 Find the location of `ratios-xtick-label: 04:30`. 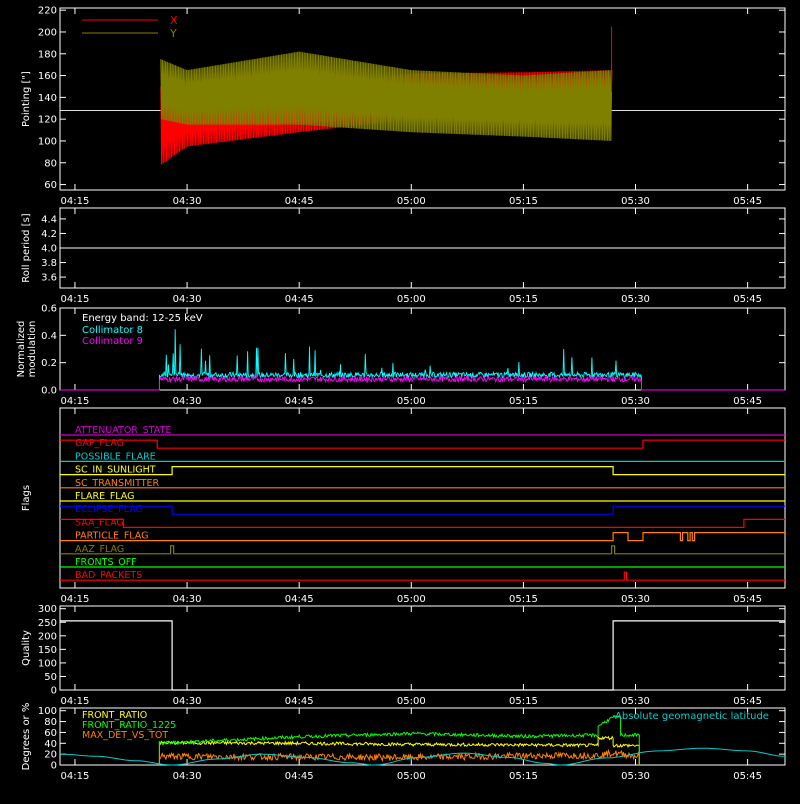

ratios-xtick-label: 04:30 is located at coordinates (187, 776).